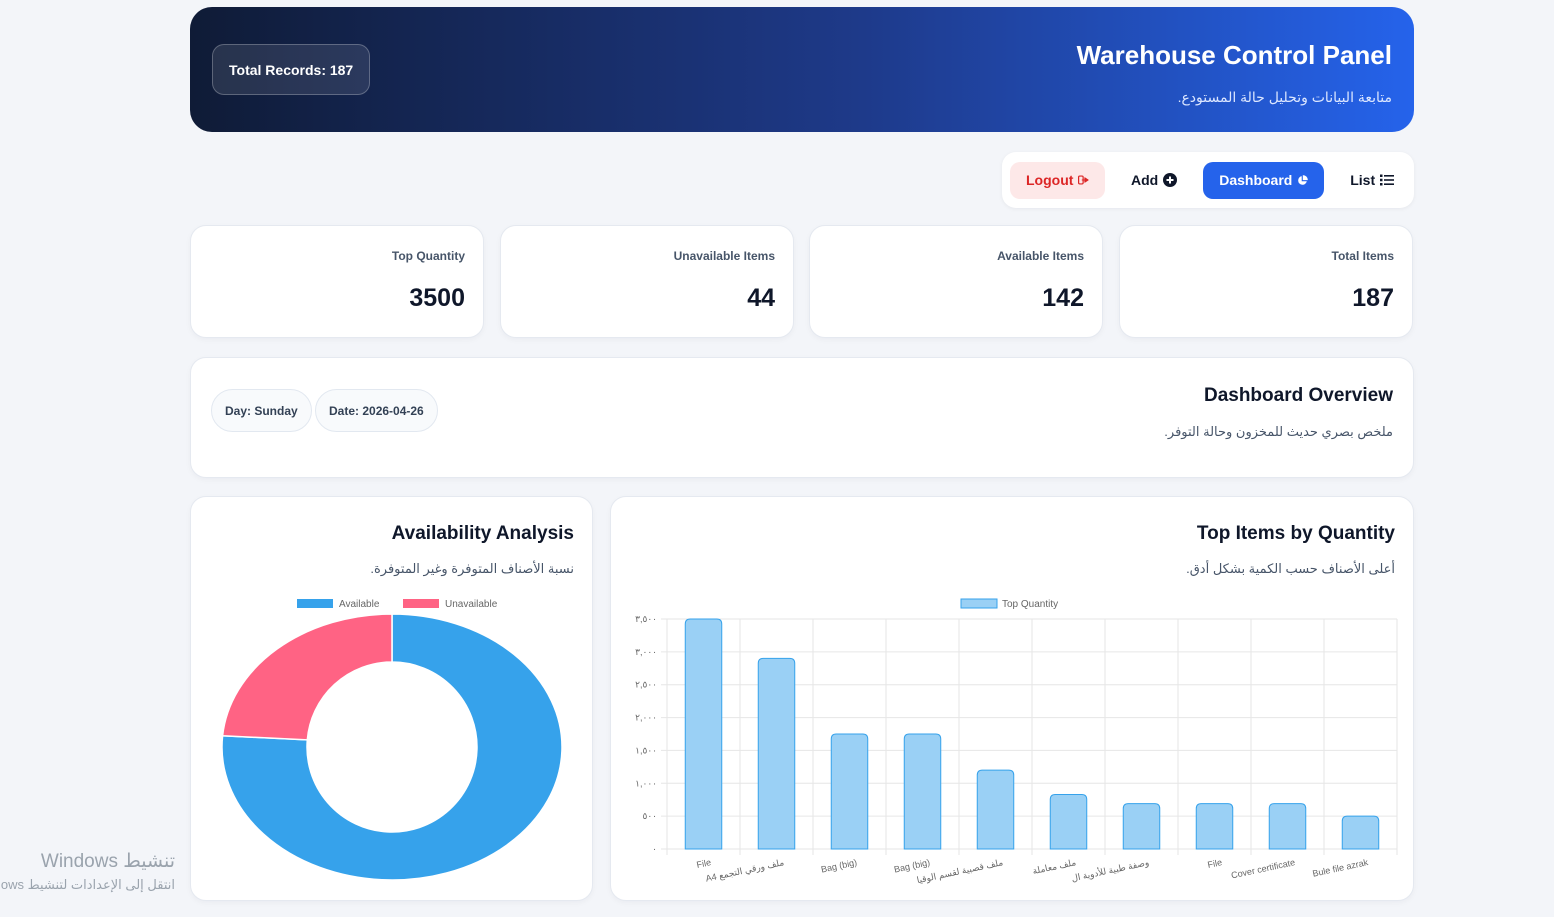 Image resolution: width=1554 pixels, height=917 pixels. What do you see at coordinates (979, 603) in the screenshot?
I see `legend-swatch-top-quantity` at bounding box center [979, 603].